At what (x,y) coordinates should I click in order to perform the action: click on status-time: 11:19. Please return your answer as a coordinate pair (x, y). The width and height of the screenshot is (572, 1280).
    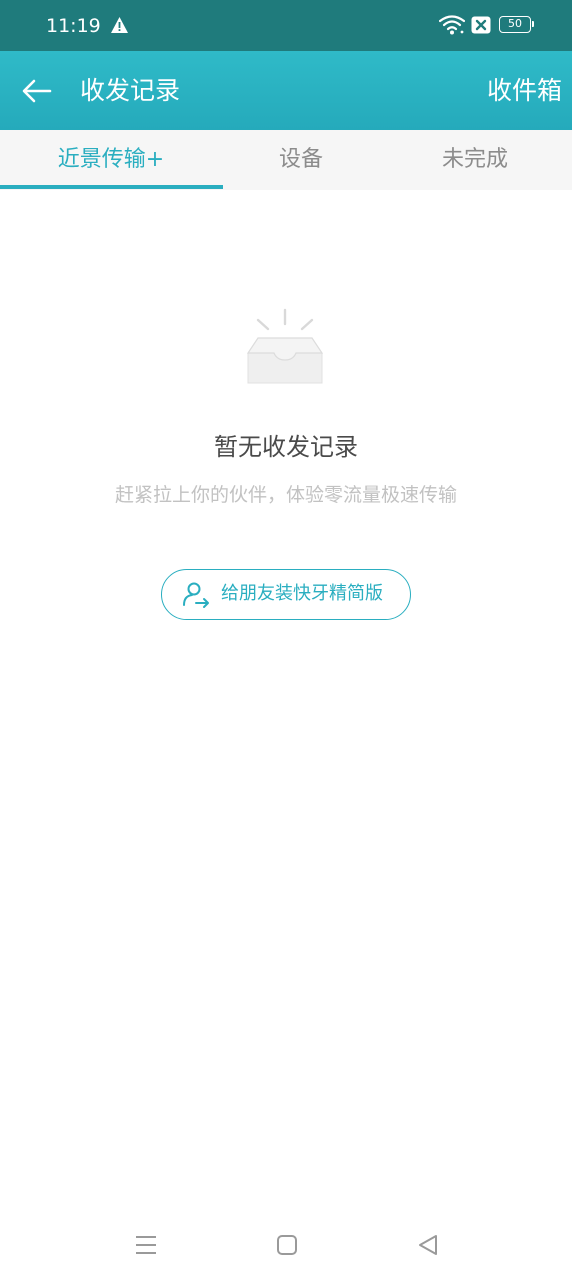
    Looking at the image, I should click on (73, 26).